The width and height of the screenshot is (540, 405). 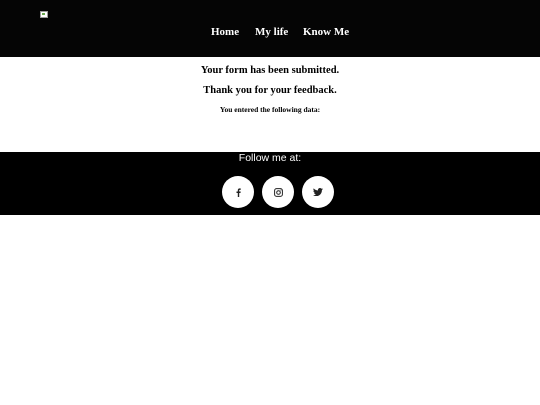 What do you see at coordinates (271, 32) in the screenshot?
I see `nav-link-my-life: My life` at bounding box center [271, 32].